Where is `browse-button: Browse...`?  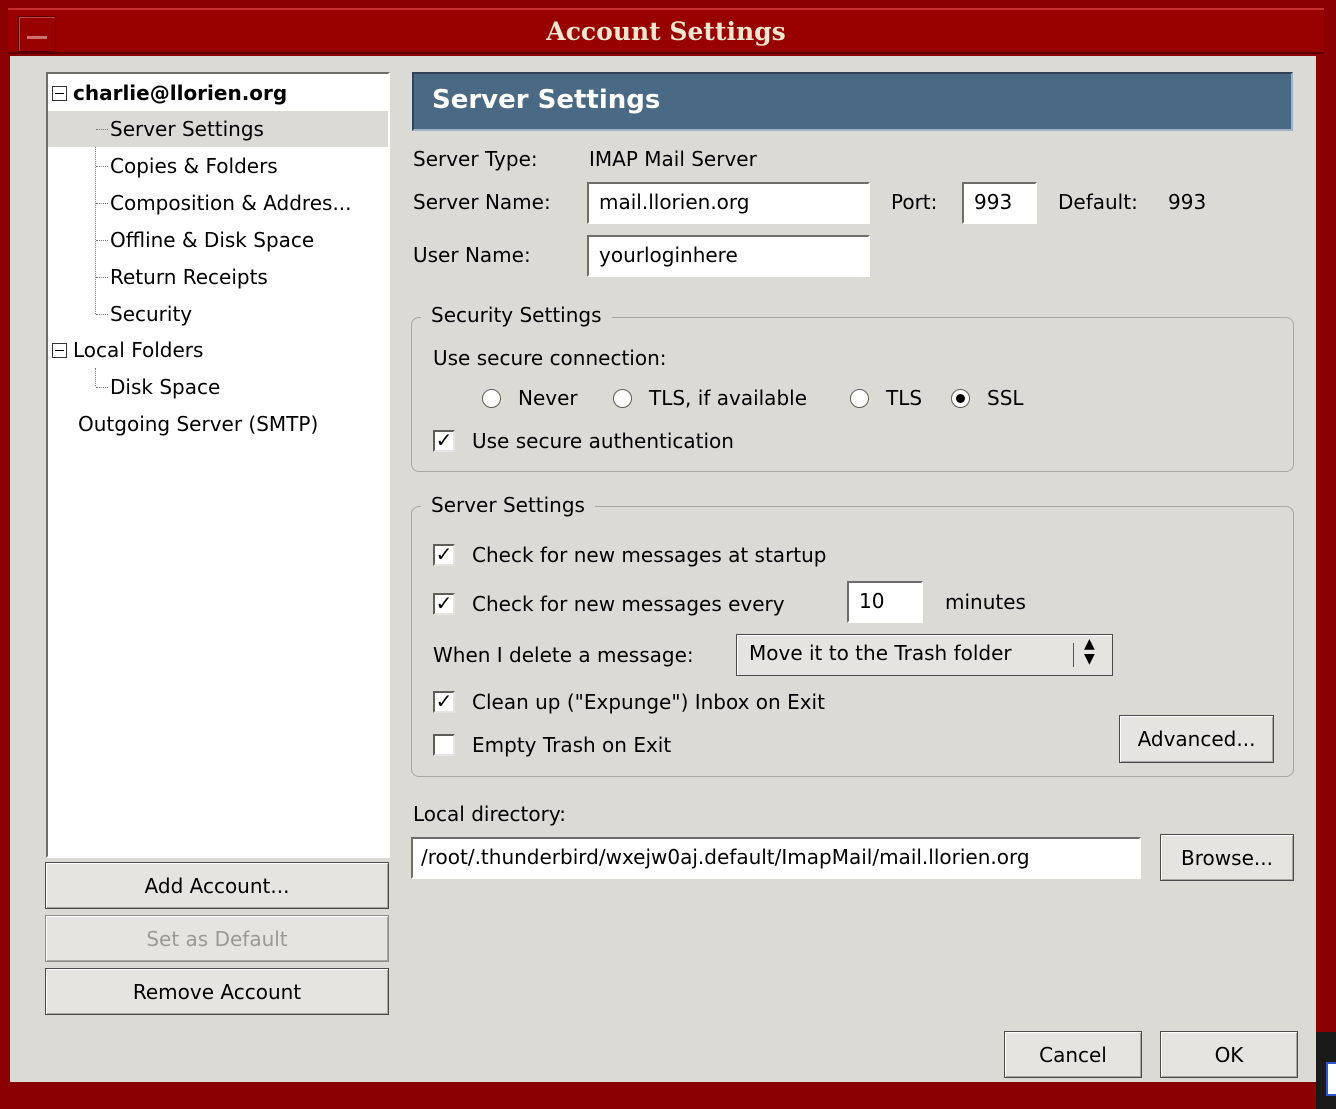 browse-button: Browse... is located at coordinates (1227, 857).